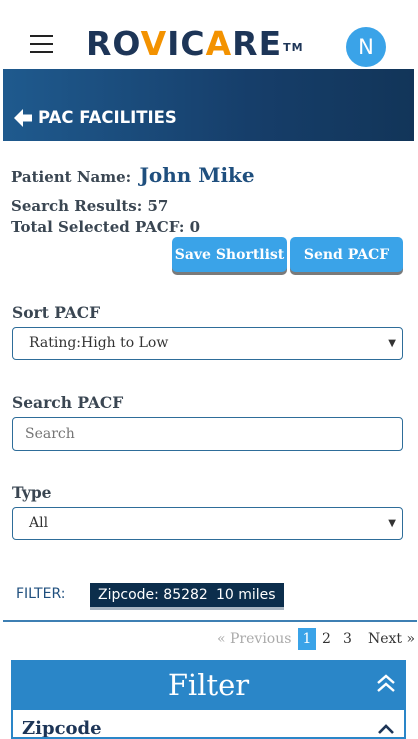 The width and height of the screenshot is (418, 739). I want to click on pagination-next: Next », so click(391, 639).